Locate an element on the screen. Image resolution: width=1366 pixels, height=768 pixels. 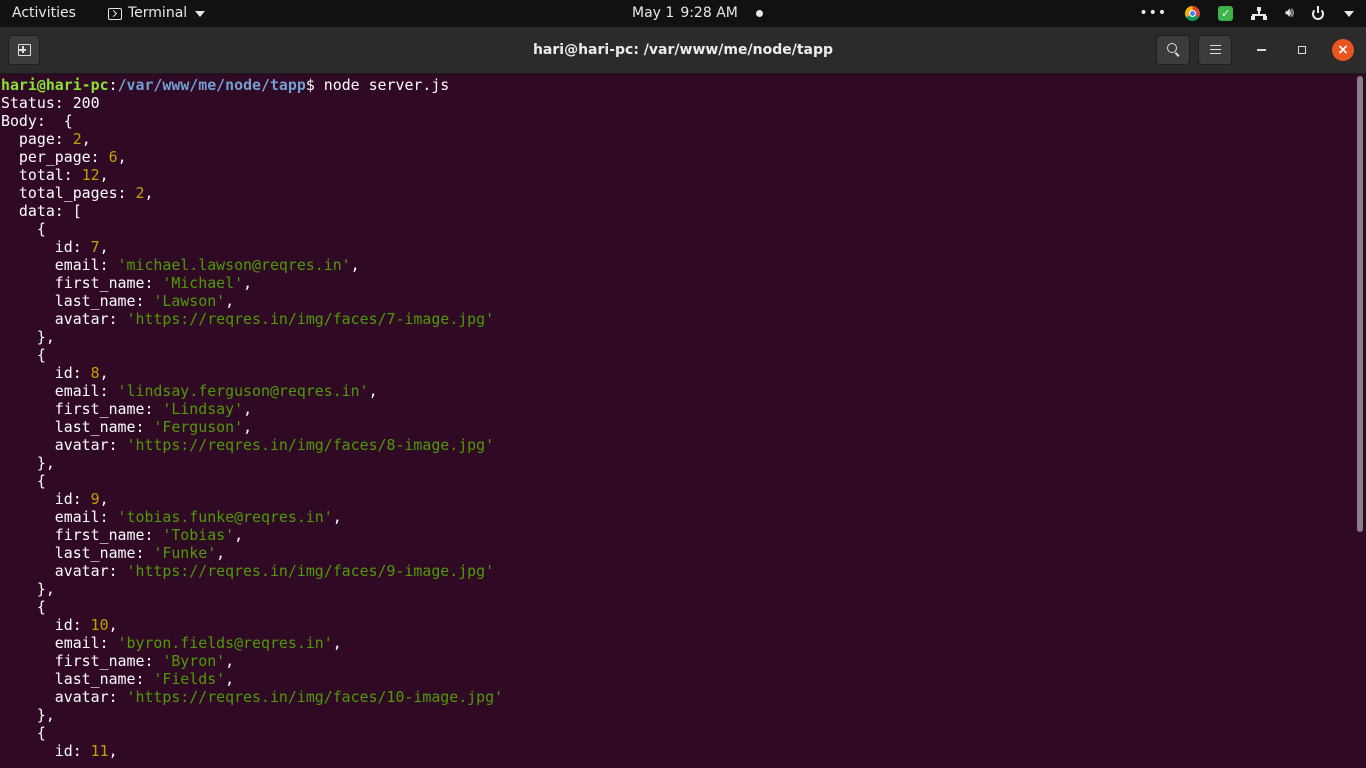
terminal-line: email: 'tobias.funke@reqres.in', is located at coordinates (171, 517).